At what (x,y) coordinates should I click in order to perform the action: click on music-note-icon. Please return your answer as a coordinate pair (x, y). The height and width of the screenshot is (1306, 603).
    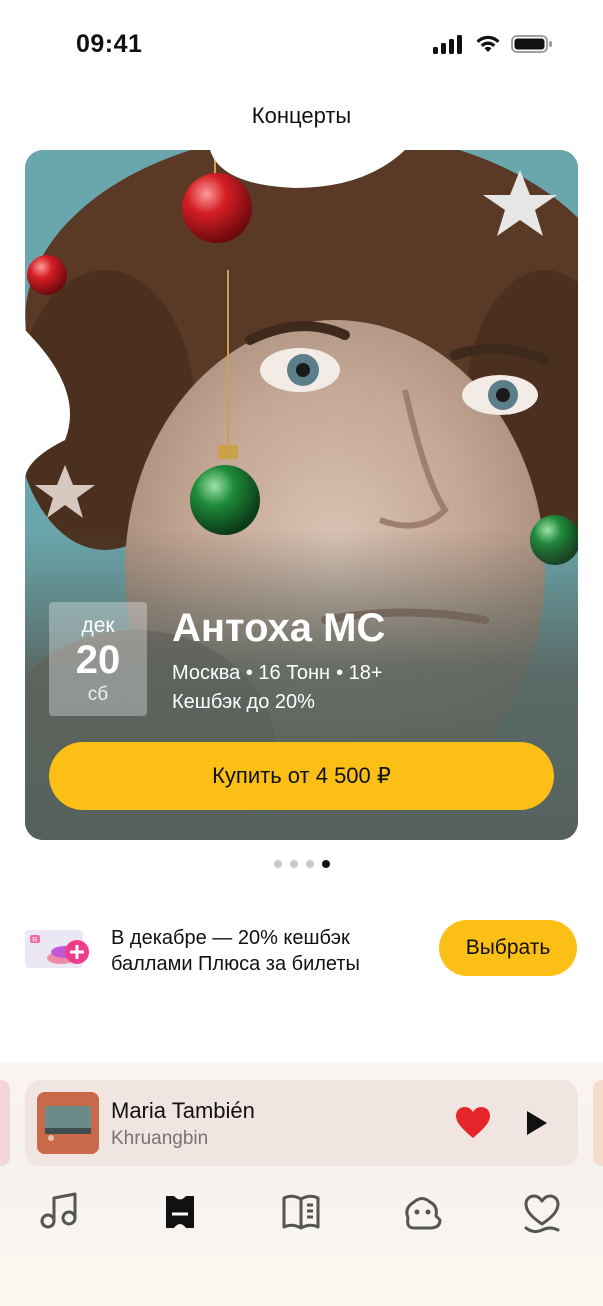
    Looking at the image, I should click on (60, 1212).